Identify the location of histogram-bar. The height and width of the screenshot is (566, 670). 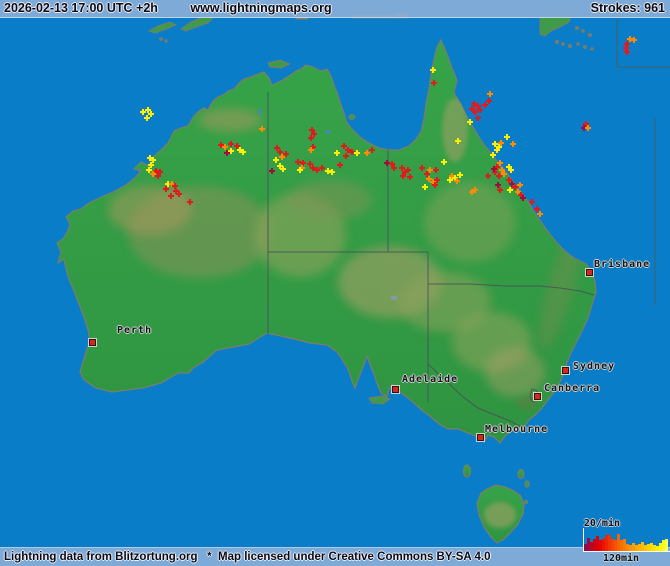
(666, 545).